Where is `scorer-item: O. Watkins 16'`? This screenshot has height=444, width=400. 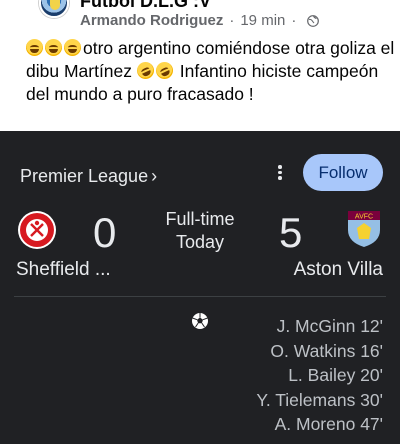
scorer-item: O. Watkins 16' is located at coordinates (326, 350).